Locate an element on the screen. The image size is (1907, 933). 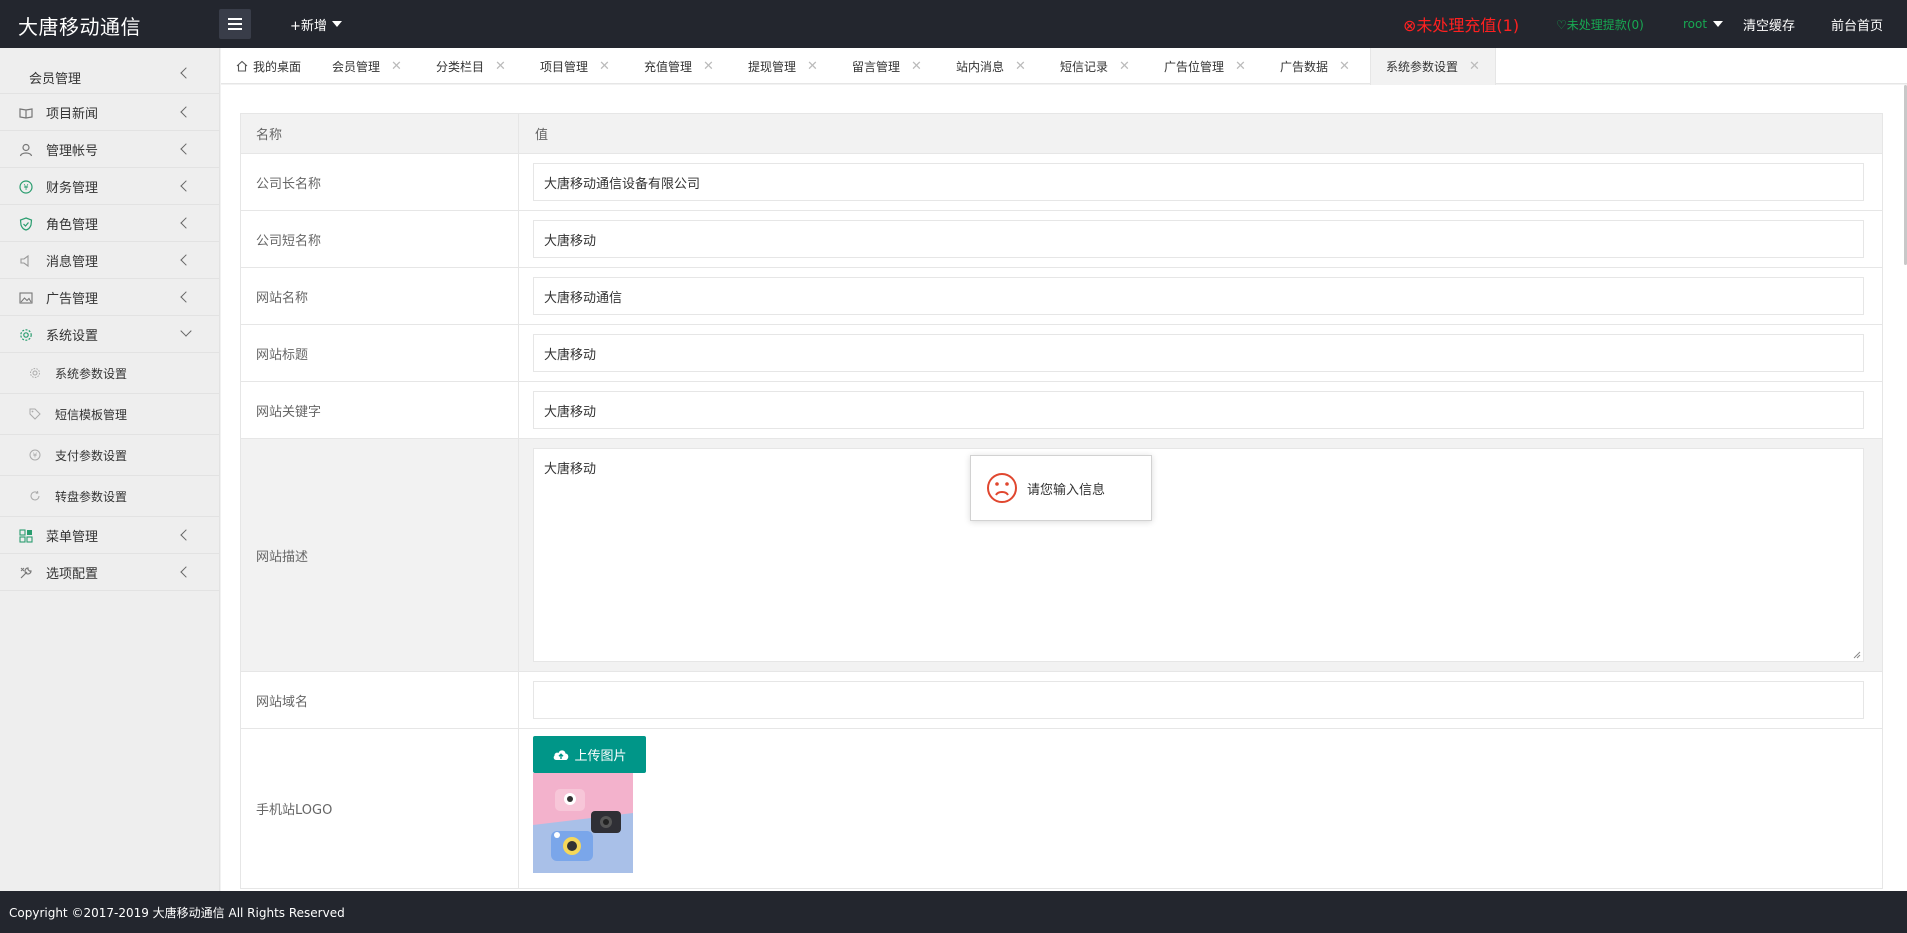
column-header-value: 值 is located at coordinates (1200, 133).